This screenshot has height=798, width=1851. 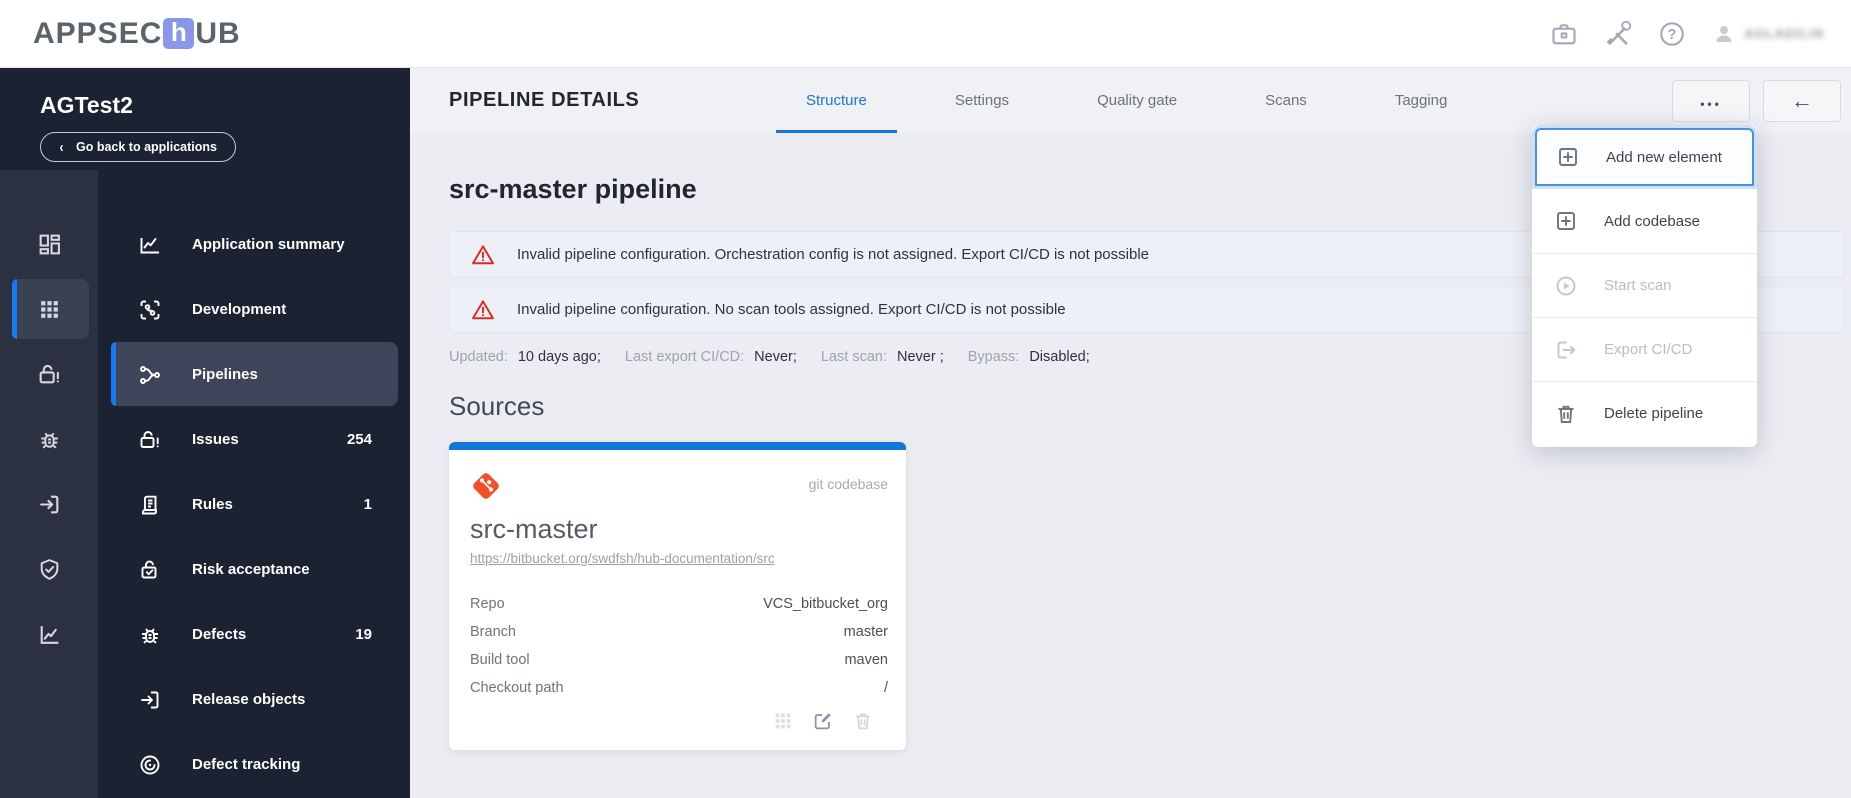 I want to click on defect-tracking-icon, so click(x=150, y=764).